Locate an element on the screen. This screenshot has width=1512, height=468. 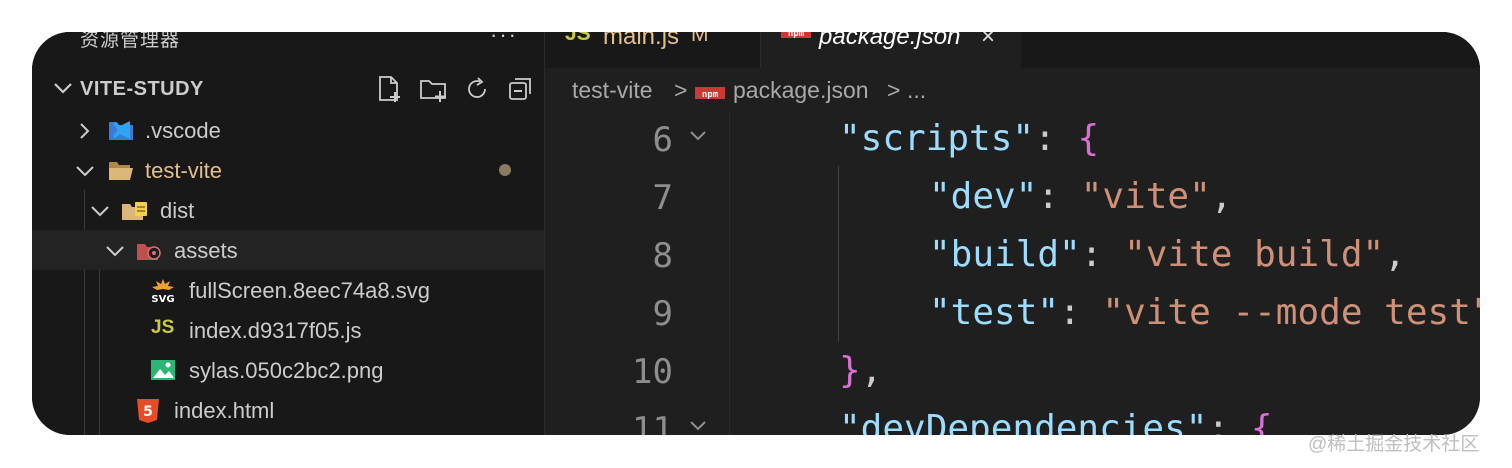
tab-main-js: JS main.js M is located at coordinates (653, 50).